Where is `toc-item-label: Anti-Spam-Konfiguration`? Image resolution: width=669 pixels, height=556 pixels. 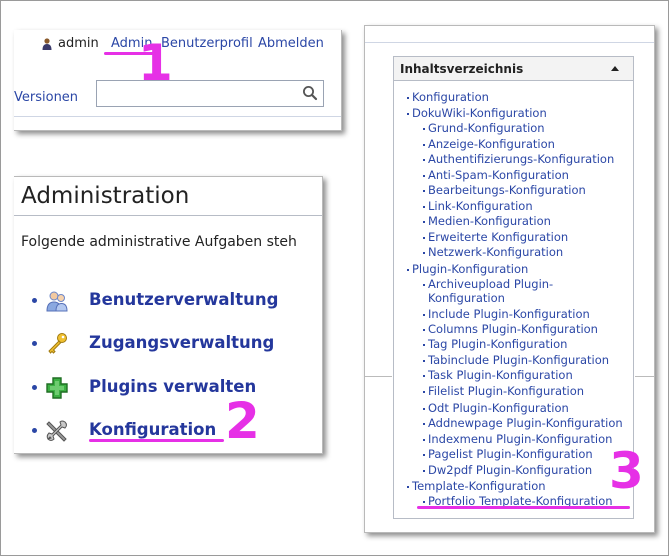 toc-item-label: Anti-Spam-Konfiguration is located at coordinates (498, 175).